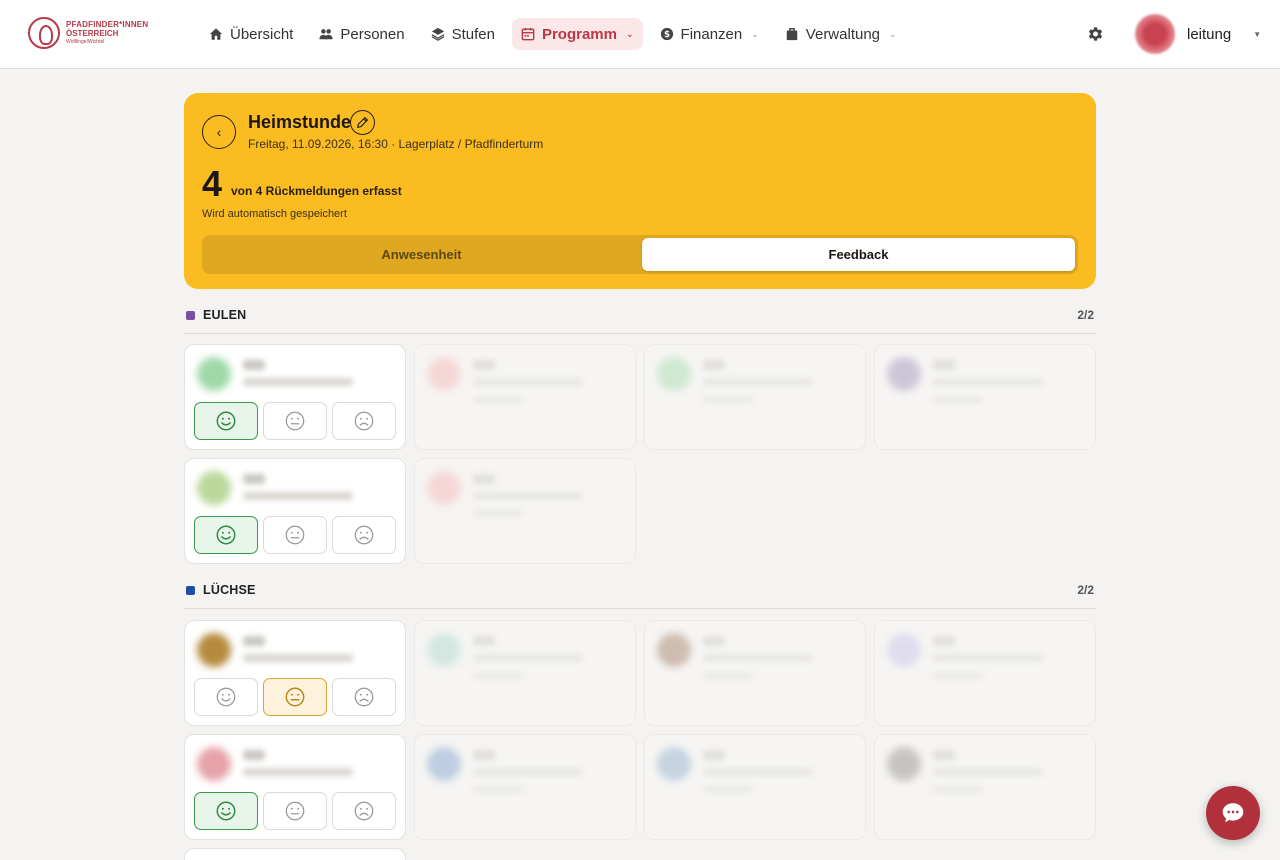 The width and height of the screenshot is (1280, 860). What do you see at coordinates (473, 34) in the screenshot?
I see `nav-label: Stufen` at bounding box center [473, 34].